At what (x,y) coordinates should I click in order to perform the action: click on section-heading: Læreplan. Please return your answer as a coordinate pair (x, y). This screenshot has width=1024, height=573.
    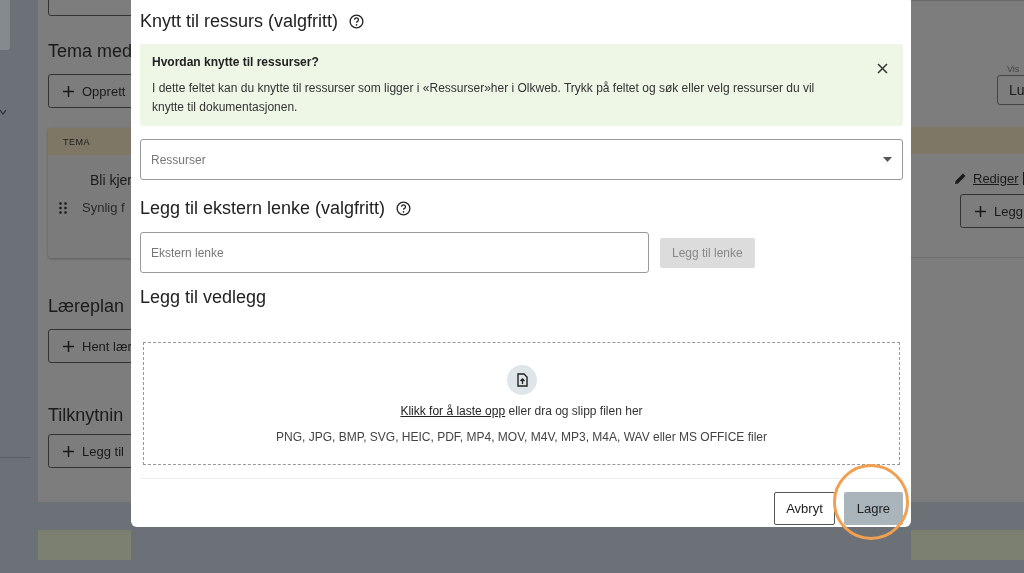
    Looking at the image, I should click on (86, 306).